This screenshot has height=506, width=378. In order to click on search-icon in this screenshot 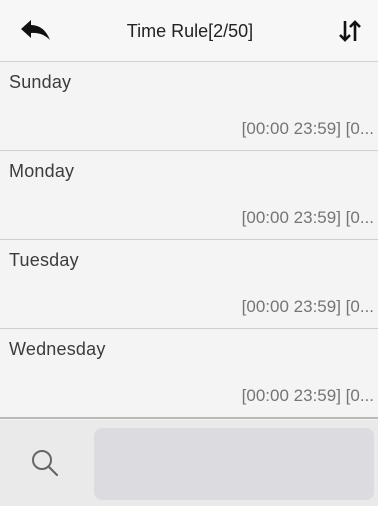, I will do `click(45, 463)`.